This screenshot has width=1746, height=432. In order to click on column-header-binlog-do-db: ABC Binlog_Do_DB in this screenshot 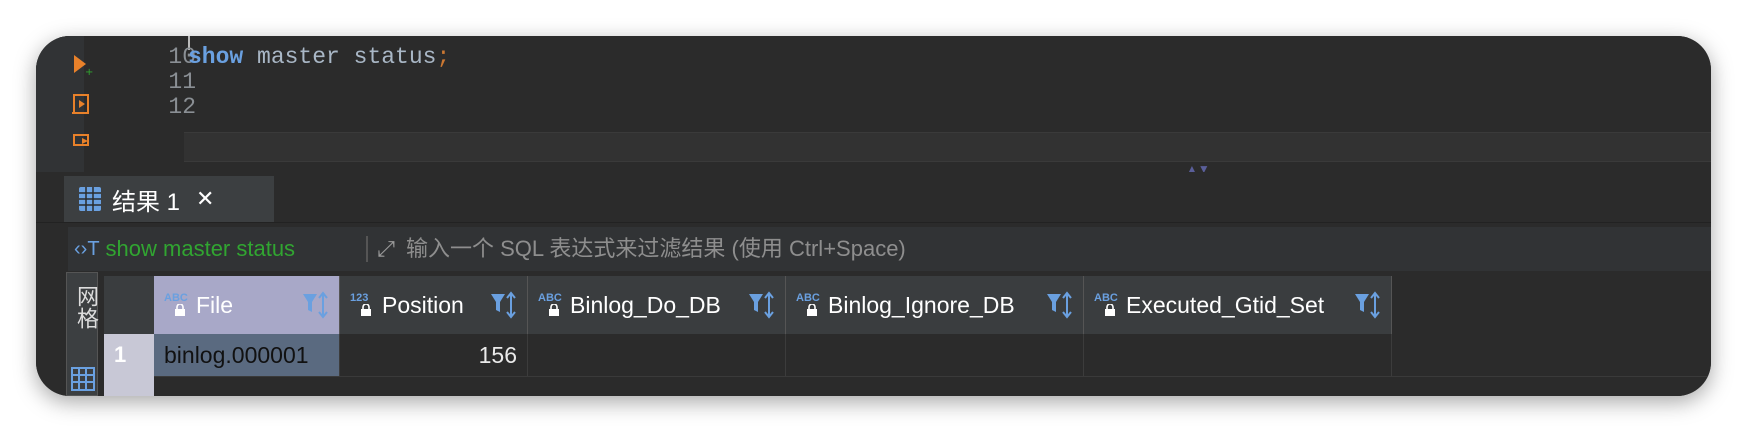, I will do `click(657, 305)`.